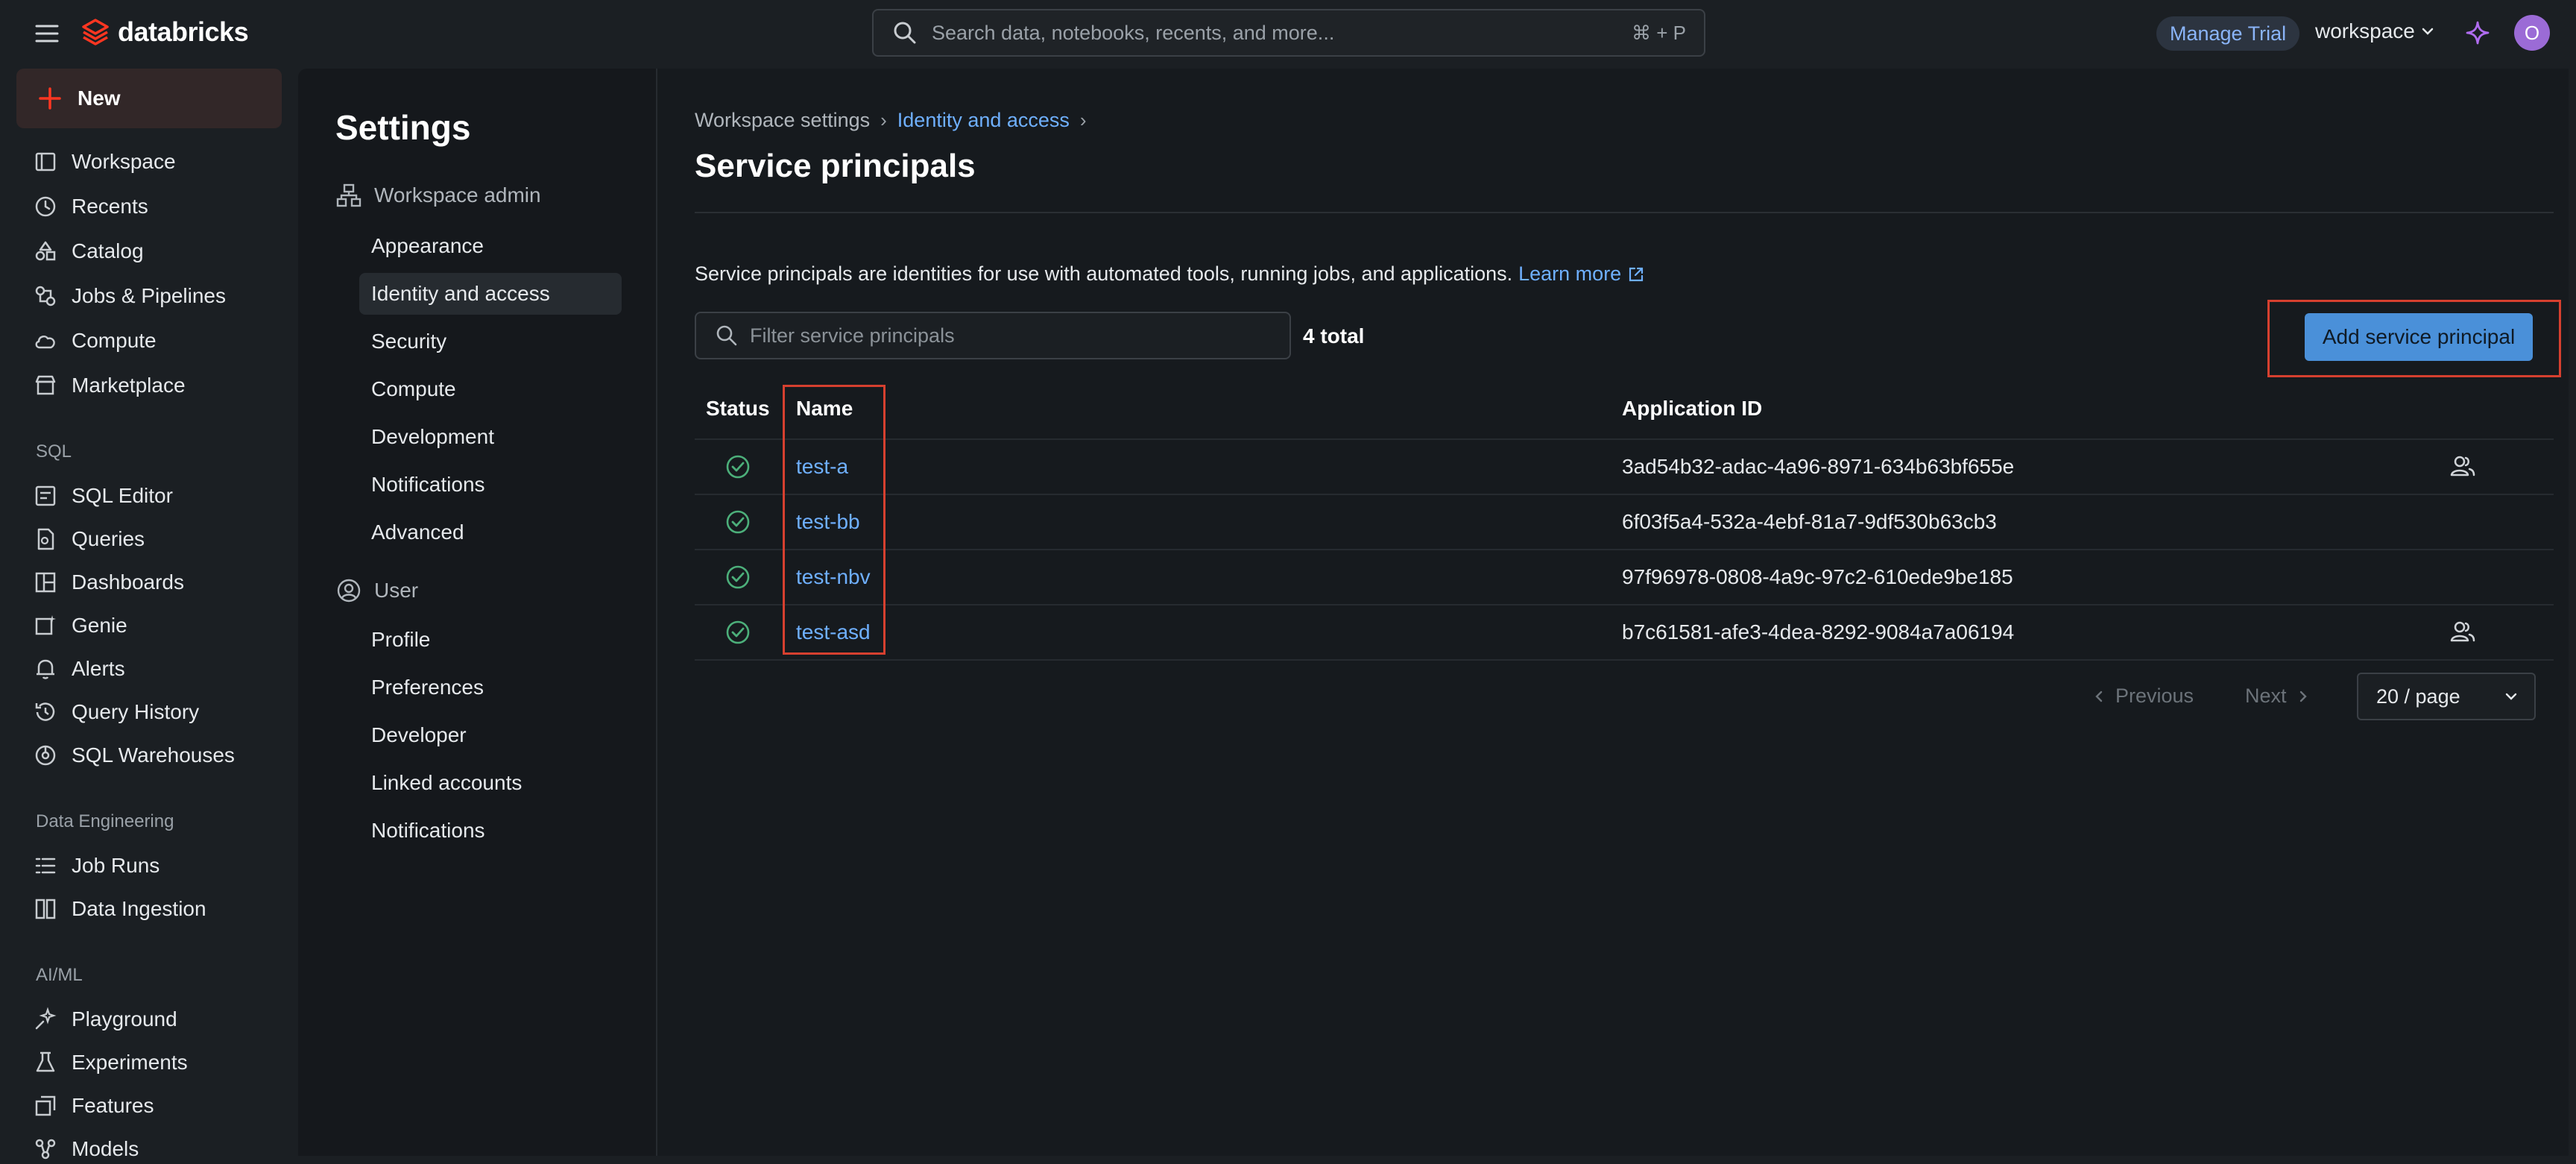 The height and width of the screenshot is (1164, 2576). What do you see at coordinates (45, 909) in the screenshot?
I see `ingestion-icon` at bounding box center [45, 909].